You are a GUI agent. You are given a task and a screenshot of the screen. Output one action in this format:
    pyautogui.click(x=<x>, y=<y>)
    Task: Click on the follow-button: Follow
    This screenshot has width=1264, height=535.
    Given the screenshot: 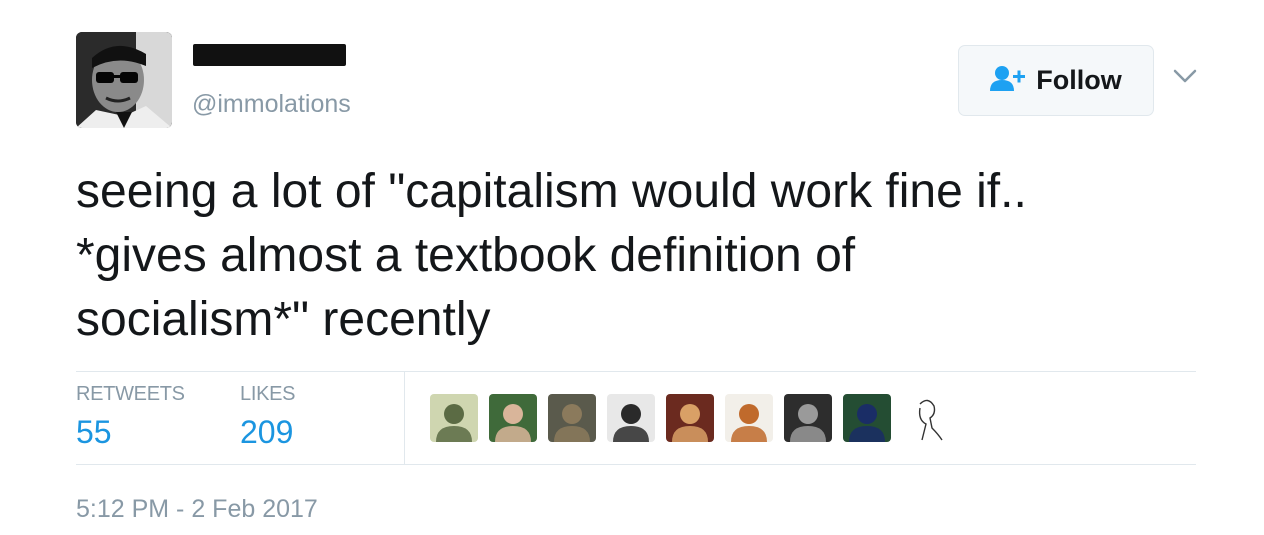 What is the action you would take?
    pyautogui.click(x=1056, y=80)
    